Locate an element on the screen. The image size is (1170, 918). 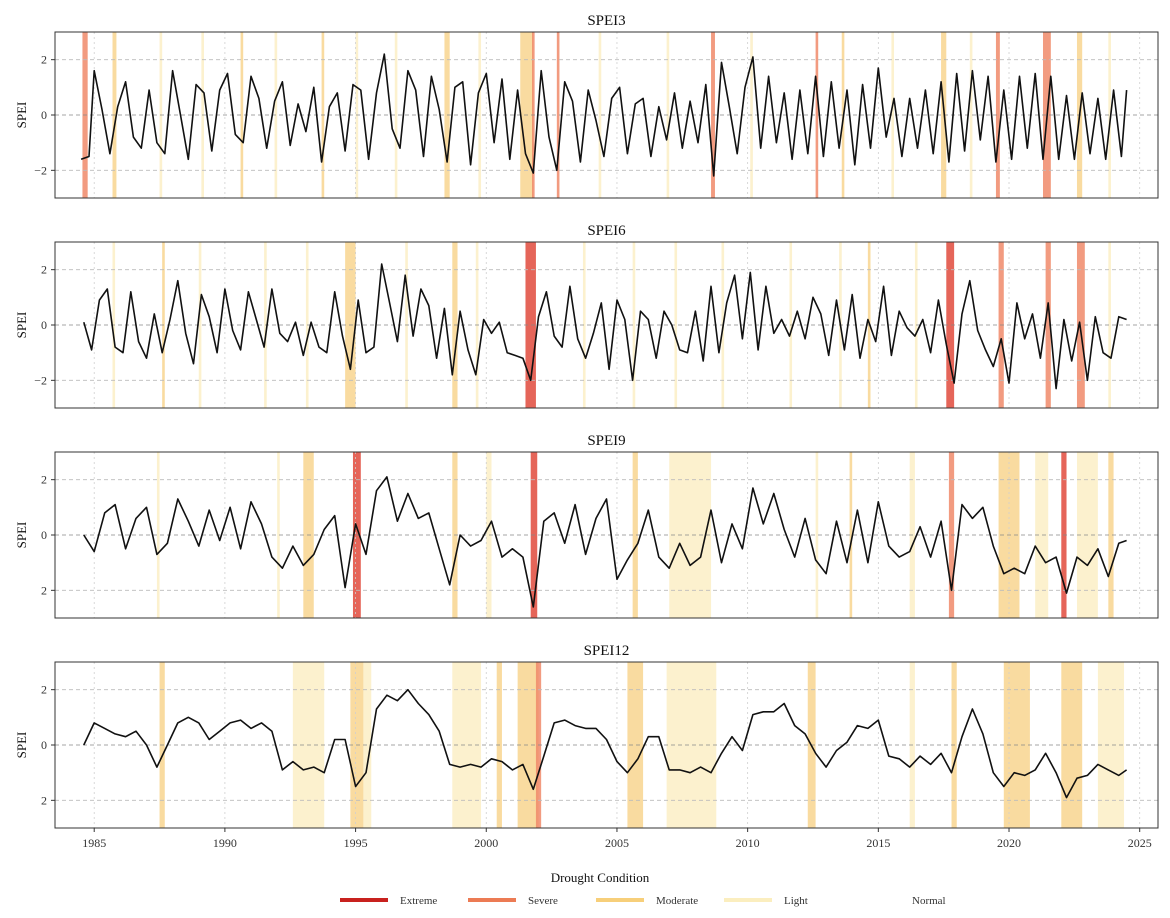
x-tick-label: 1990 is located at coordinates (225, 843).